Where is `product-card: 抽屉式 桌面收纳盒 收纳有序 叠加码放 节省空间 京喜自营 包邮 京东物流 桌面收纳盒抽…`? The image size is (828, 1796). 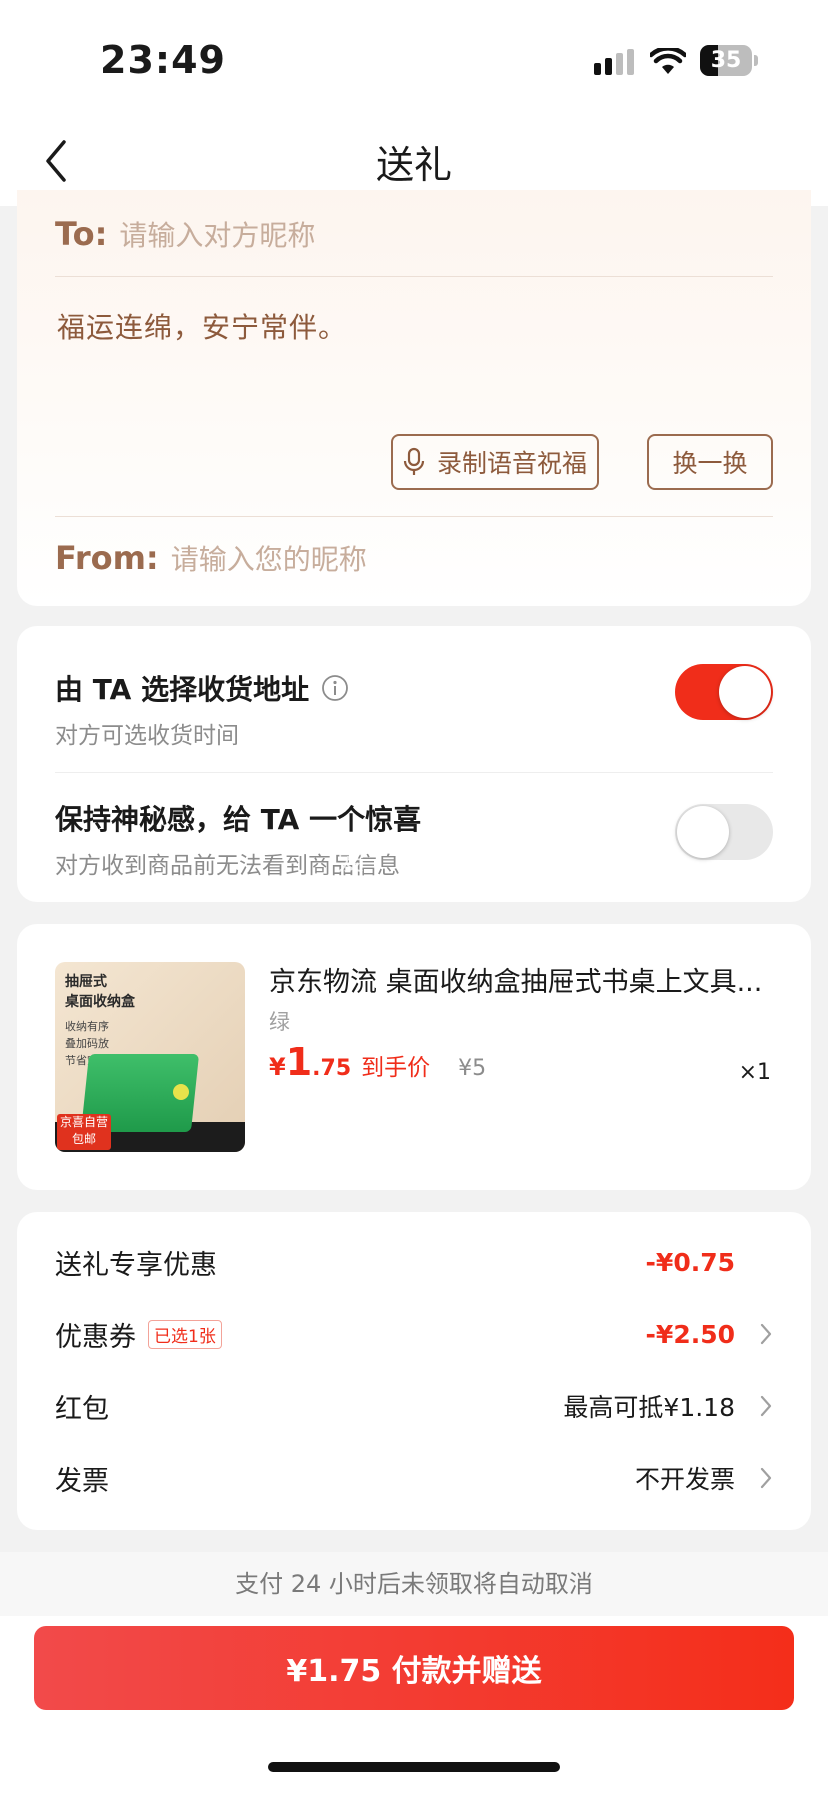
product-card: 抽屉式 桌面收纳盒 收纳有序 叠加码放 节省空间 京喜自营 包邮 京东物流 桌面收纳盒抽… is located at coordinates (414, 1057).